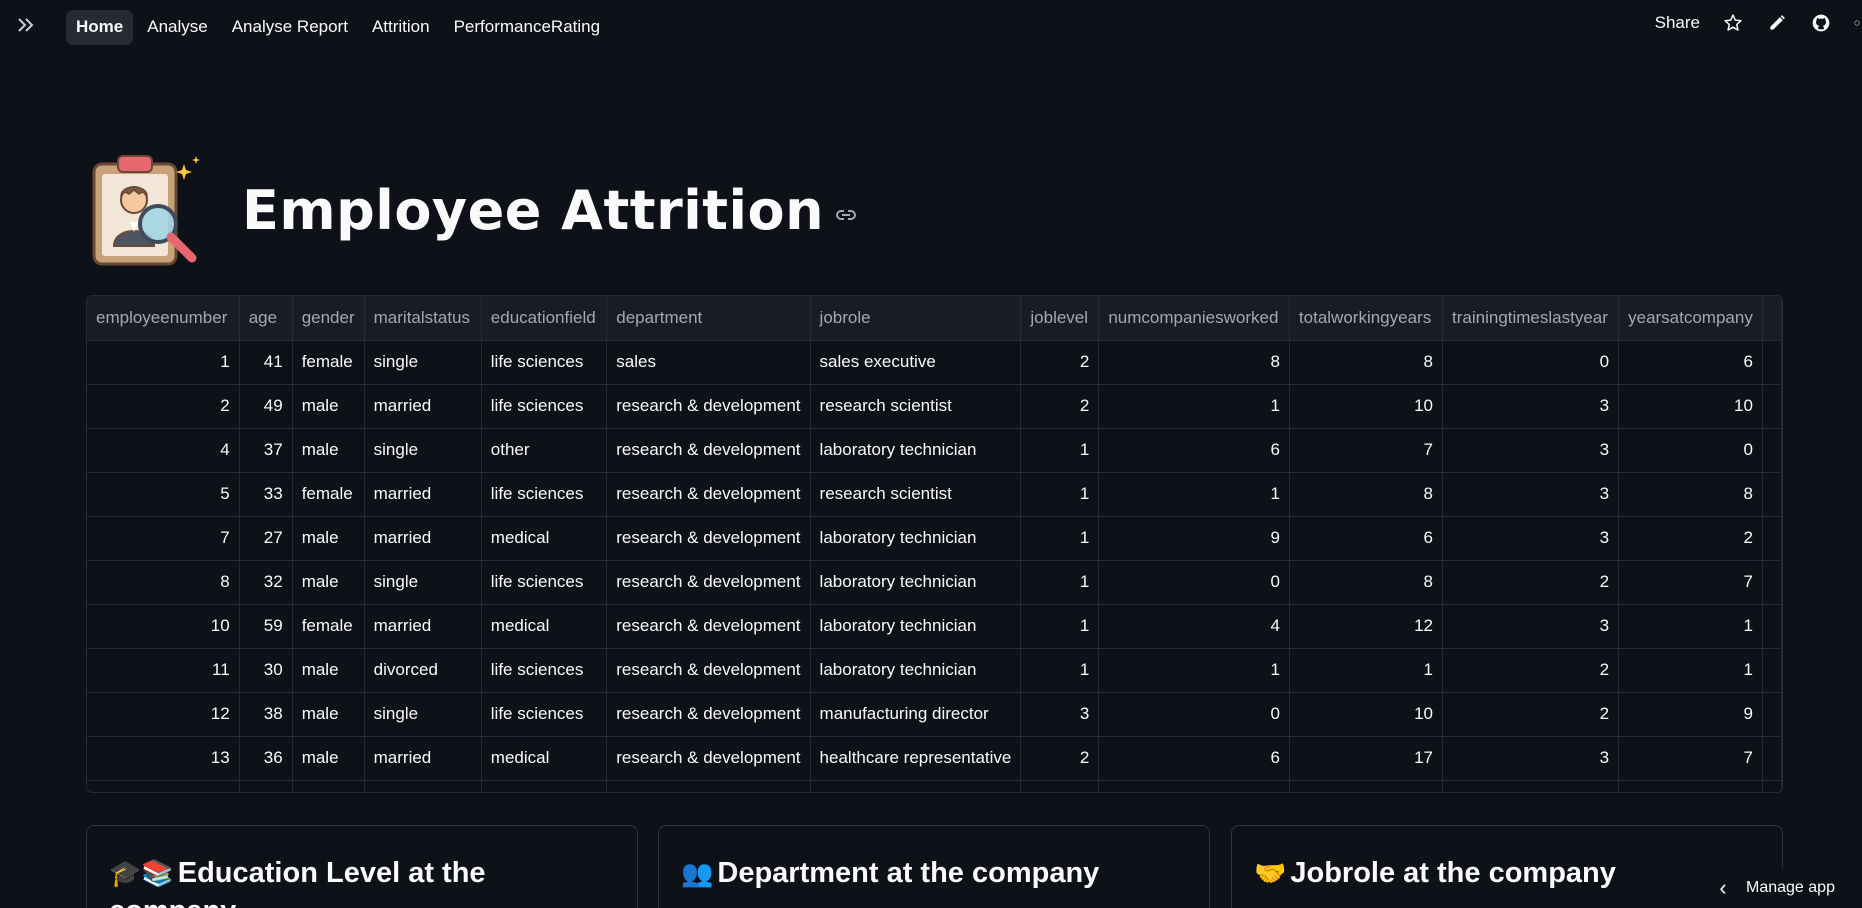 The image size is (1862, 908). Describe the element at coordinates (266, 714) in the screenshot. I see `table-cell: 38` at that location.